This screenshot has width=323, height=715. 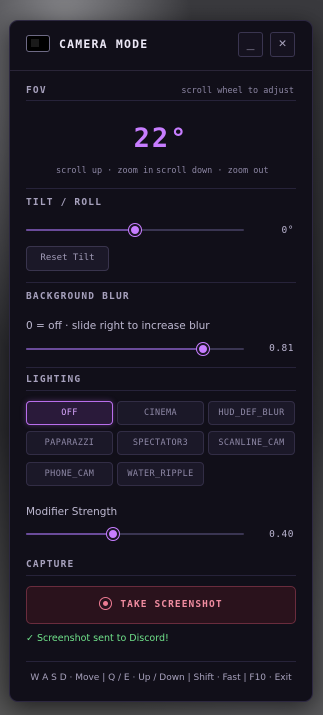 What do you see at coordinates (113, 534) in the screenshot?
I see `modifier-slider-thumb` at bounding box center [113, 534].